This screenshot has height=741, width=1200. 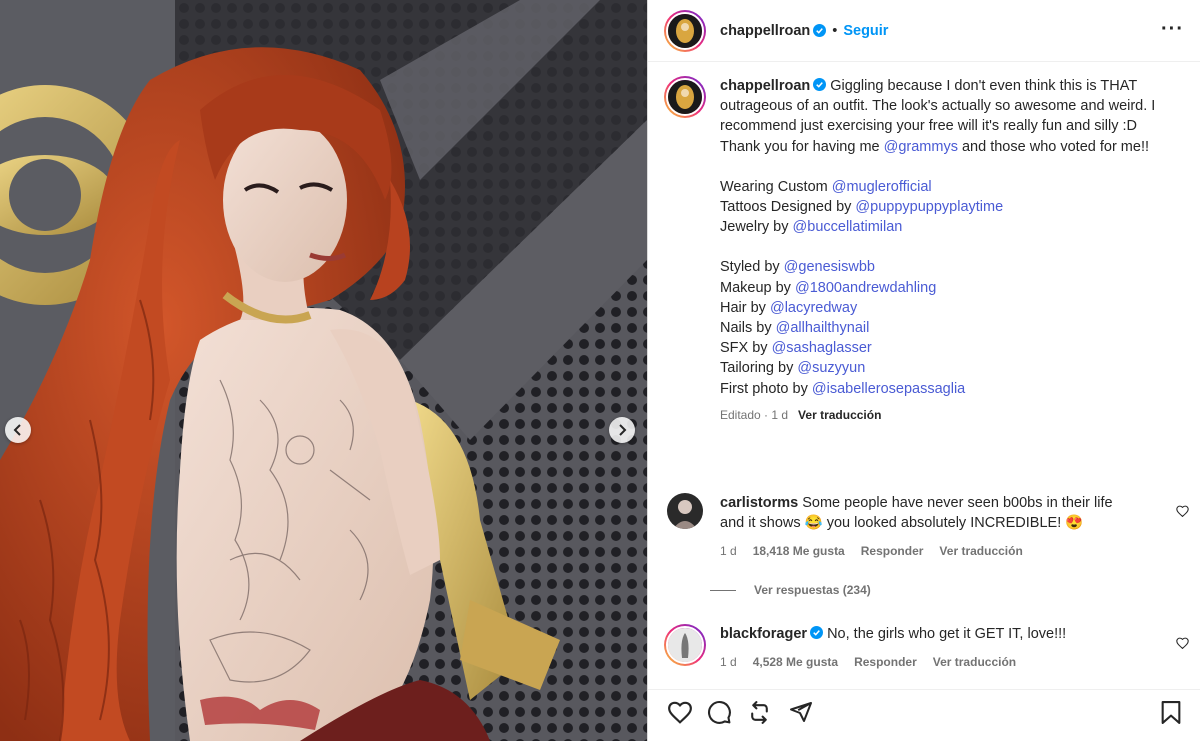 I want to click on caption-author-avatar, so click(x=685, y=97).